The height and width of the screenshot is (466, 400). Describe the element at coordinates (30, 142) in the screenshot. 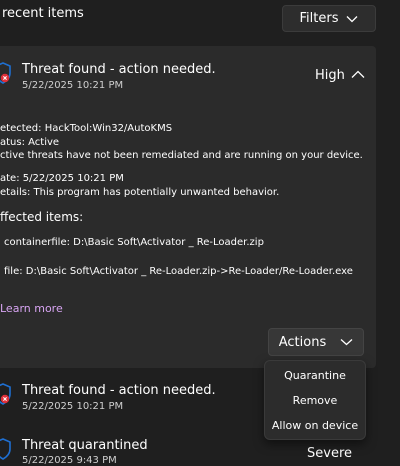

I see `status-line: atus: Active` at that location.